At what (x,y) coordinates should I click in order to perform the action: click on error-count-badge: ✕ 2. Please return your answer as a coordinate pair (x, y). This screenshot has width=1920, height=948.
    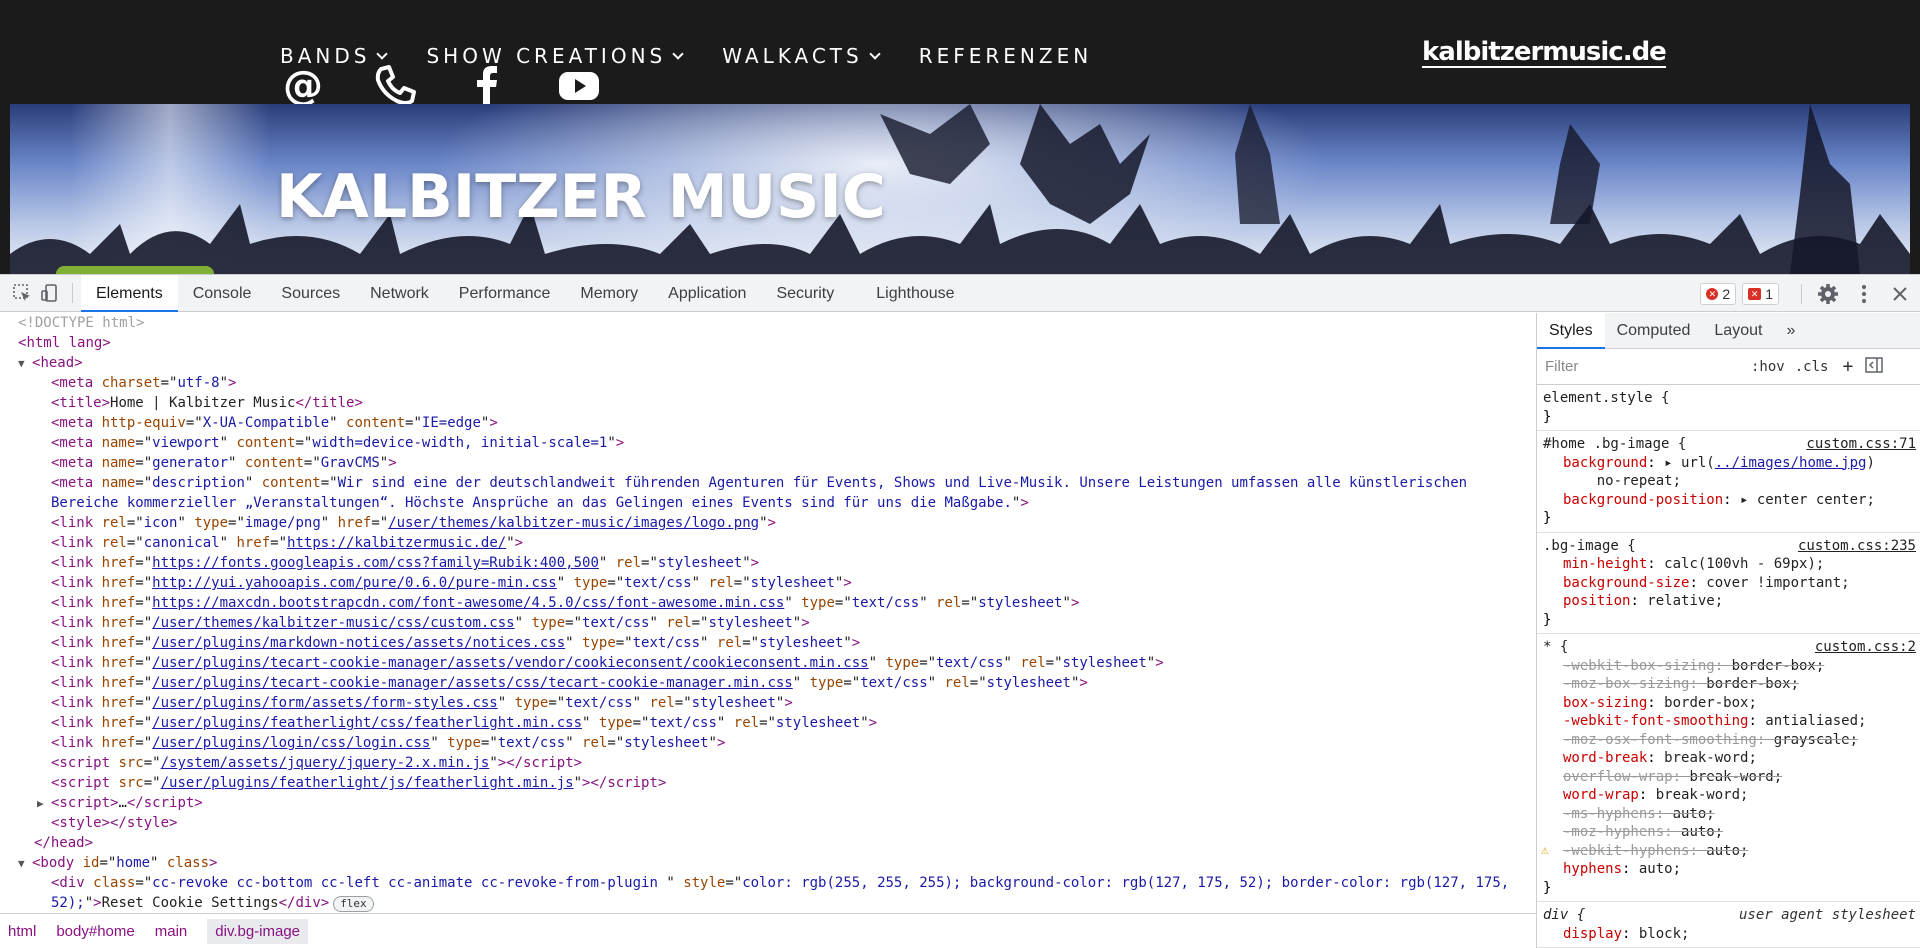
    Looking at the image, I should click on (1718, 293).